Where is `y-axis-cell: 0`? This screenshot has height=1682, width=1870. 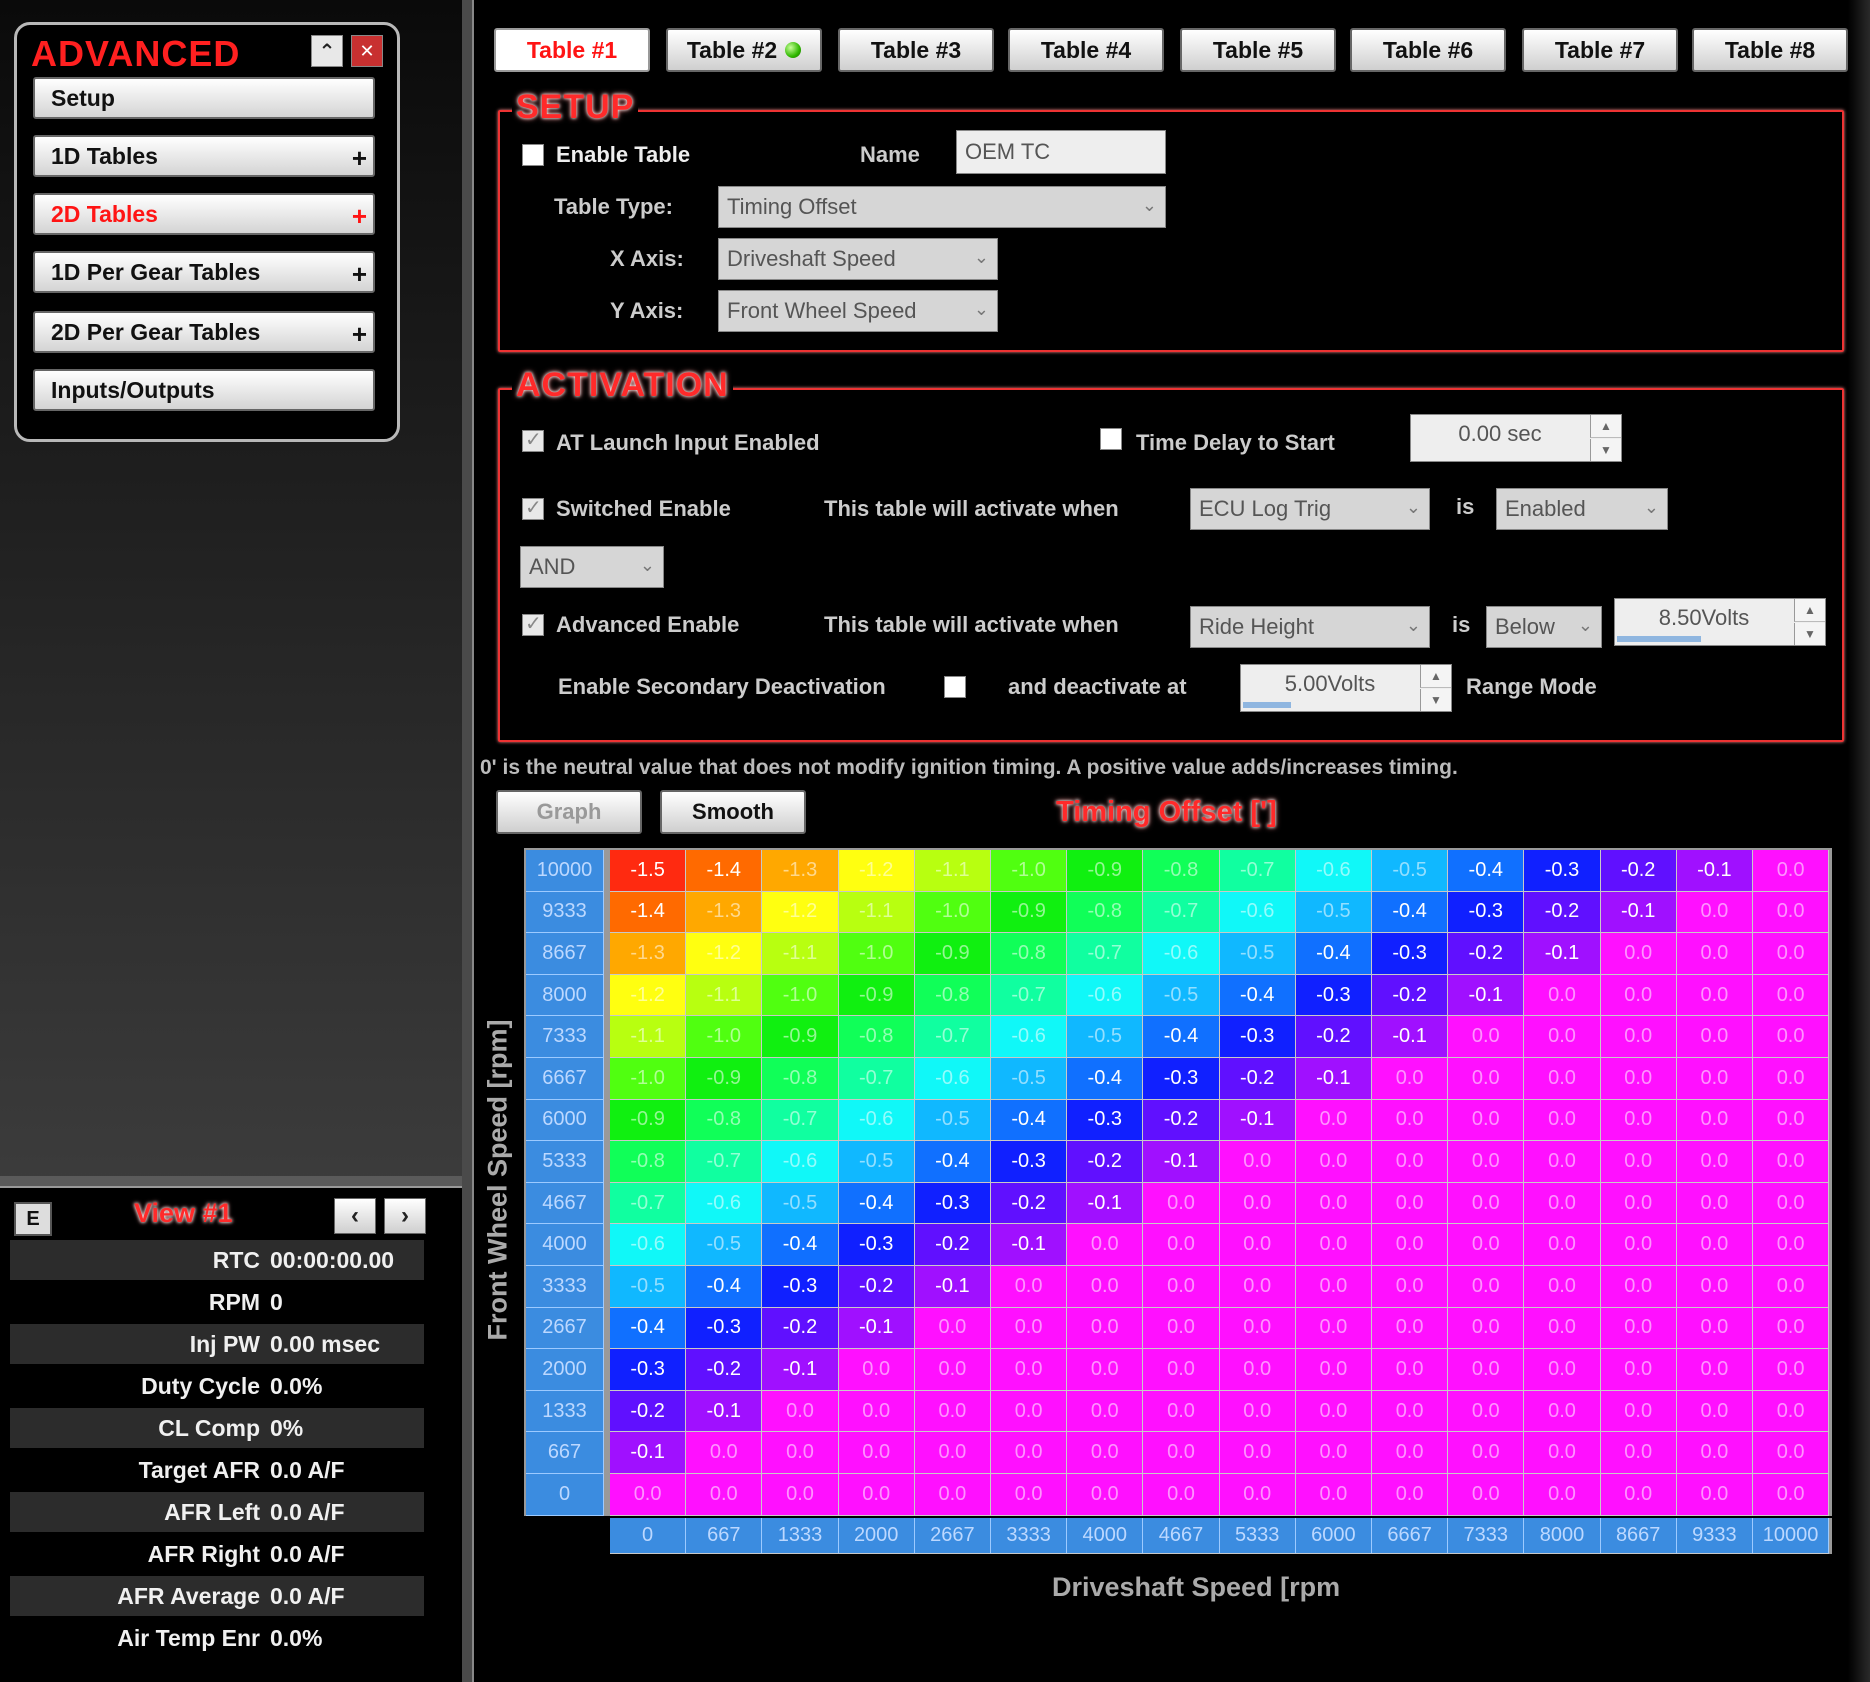 y-axis-cell: 0 is located at coordinates (565, 1495).